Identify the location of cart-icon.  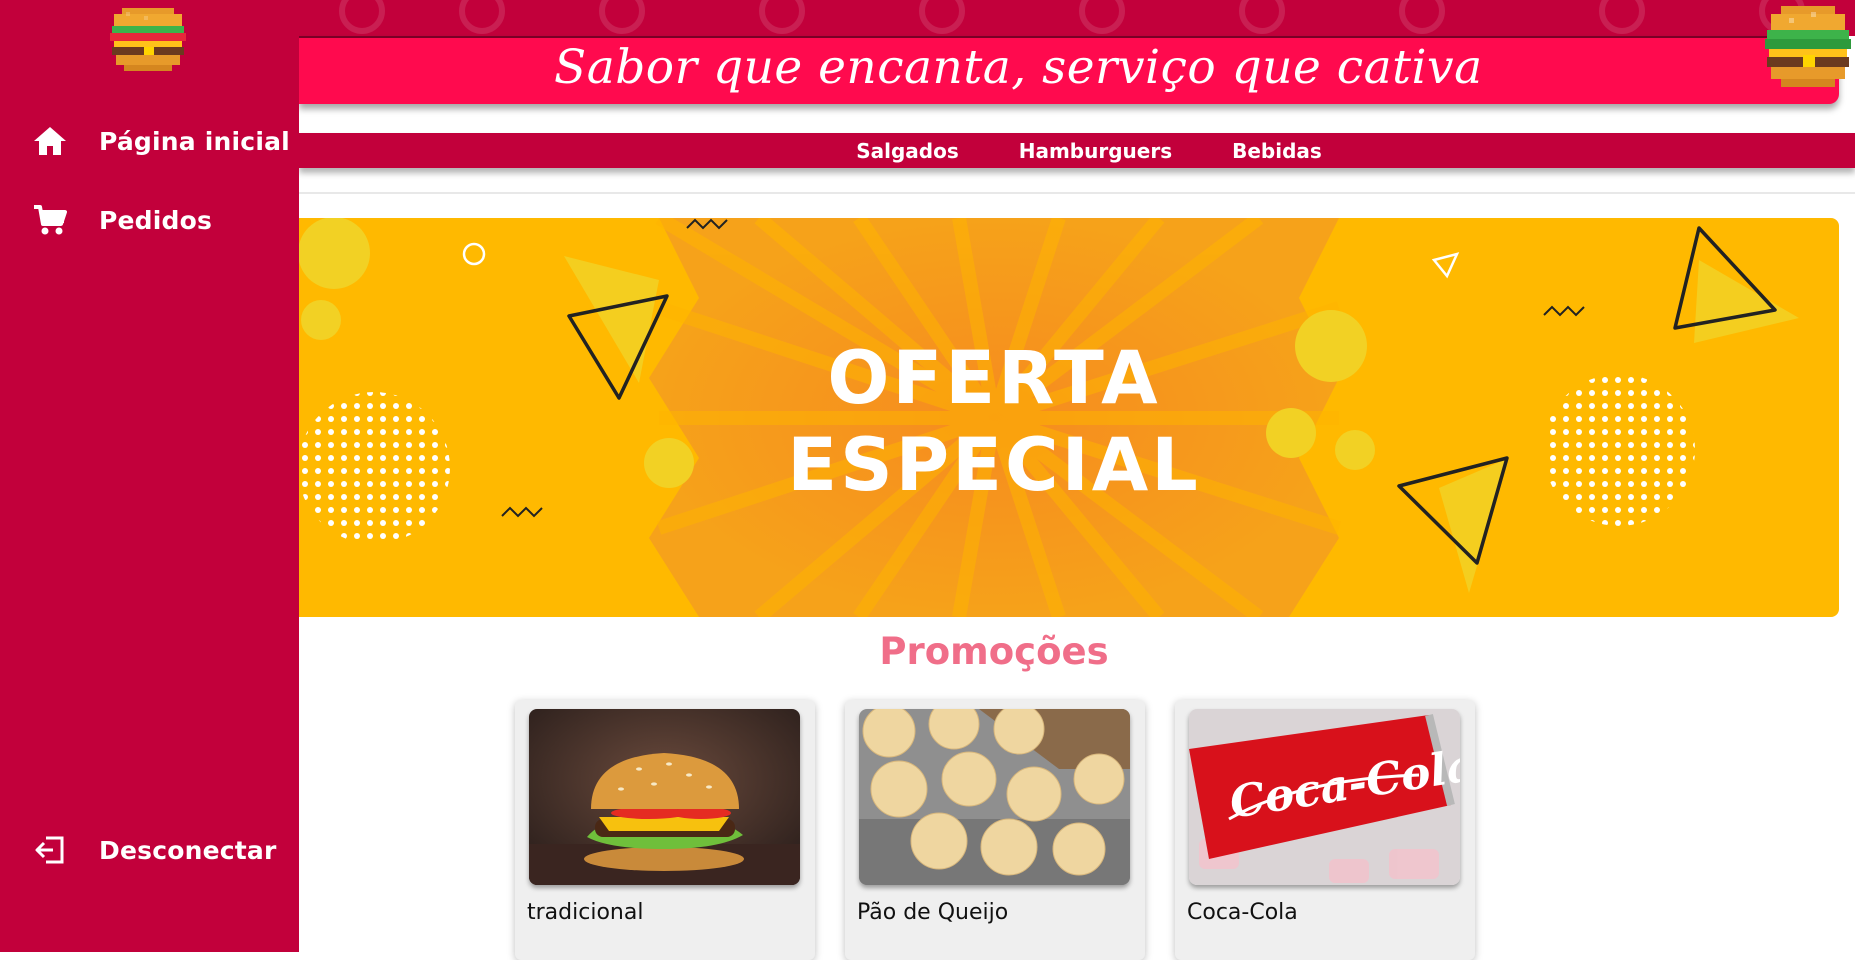
(50, 220).